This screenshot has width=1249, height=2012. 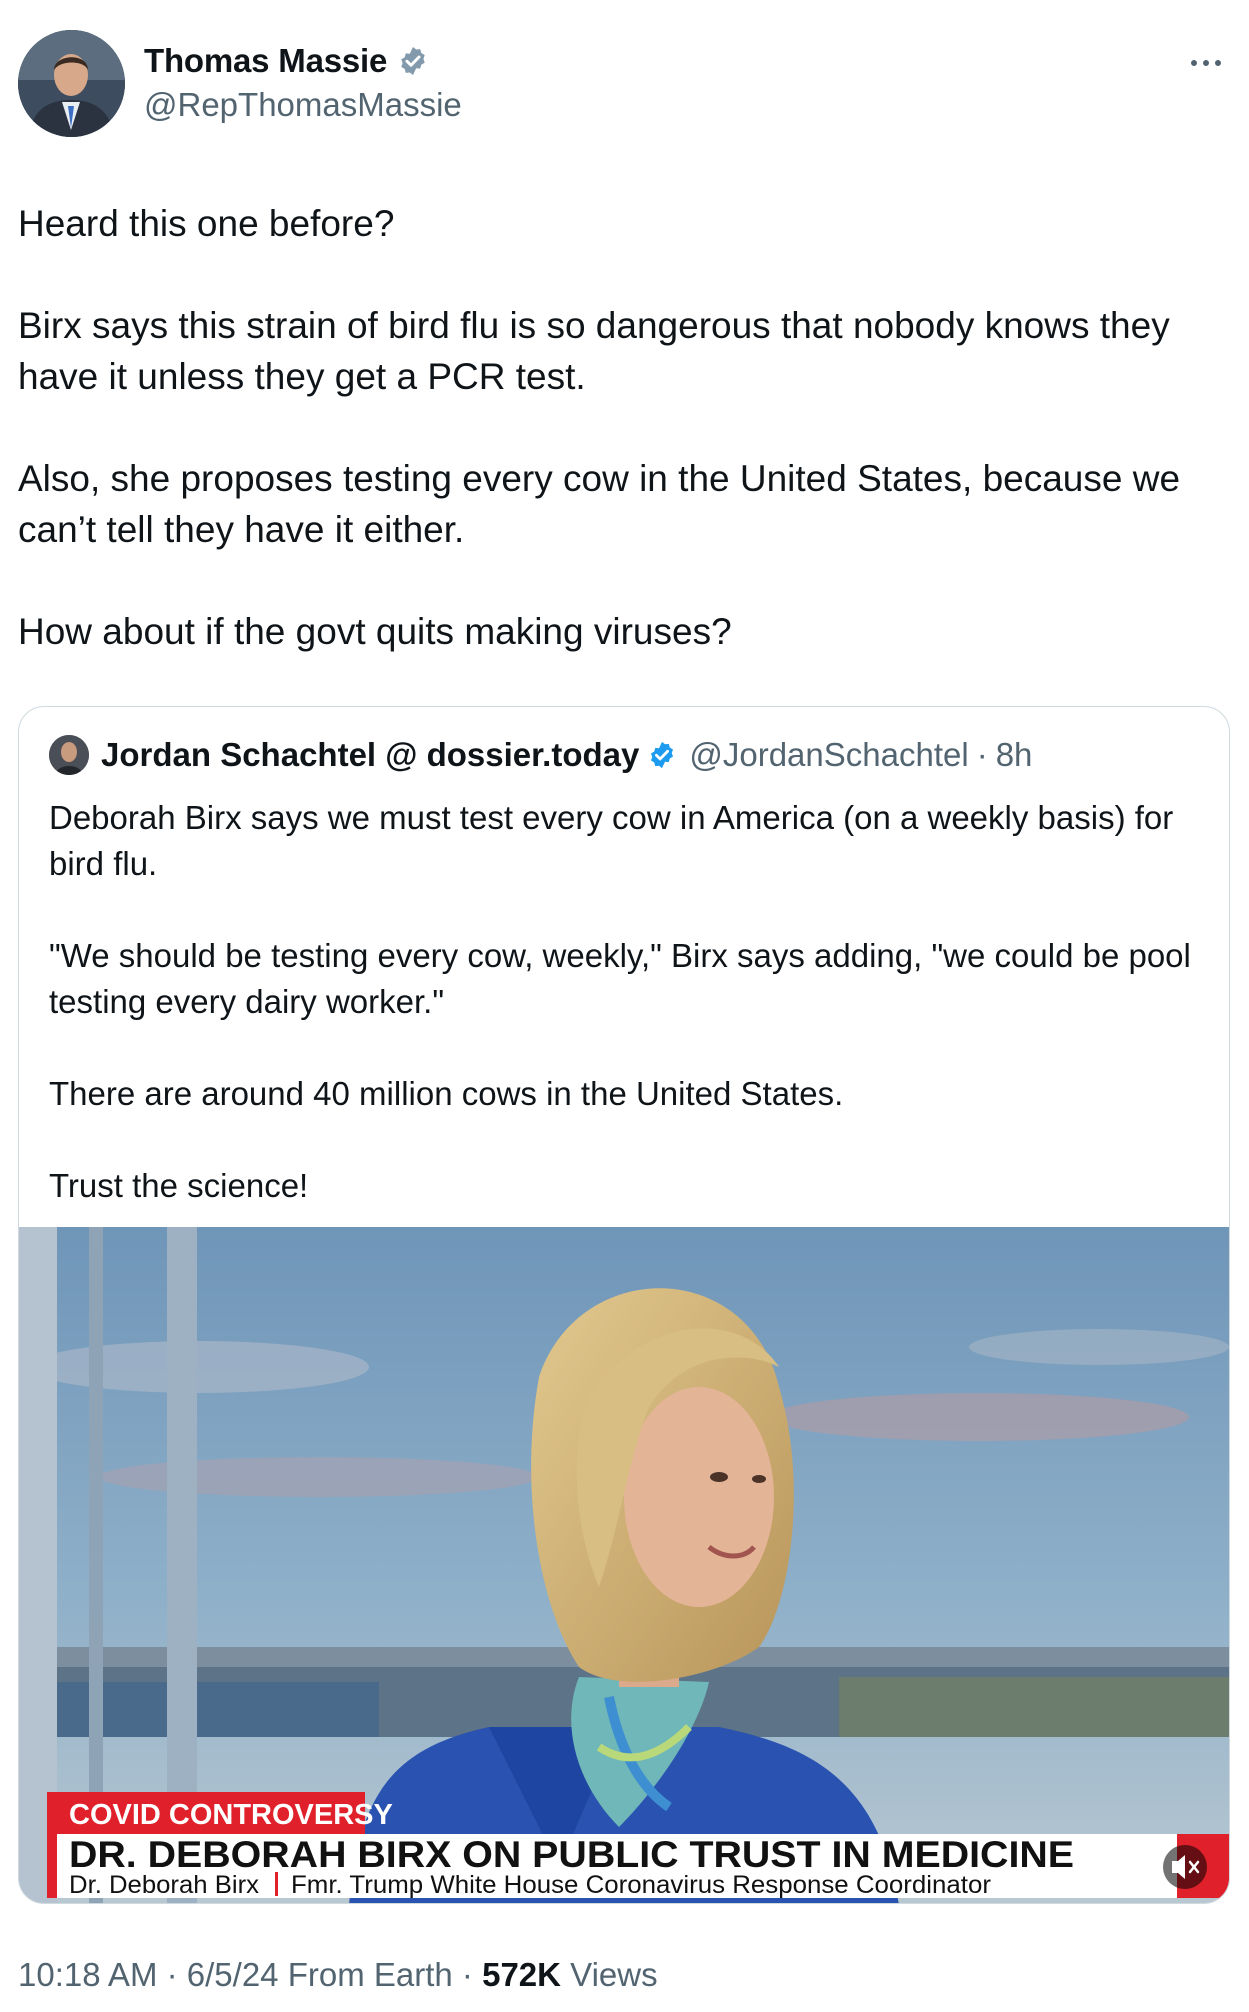 What do you see at coordinates (624, 83) in the screenshot?
I see `tweet-header: Thomas Massie @RepThomasMassie` at bounding box center [624, 83].